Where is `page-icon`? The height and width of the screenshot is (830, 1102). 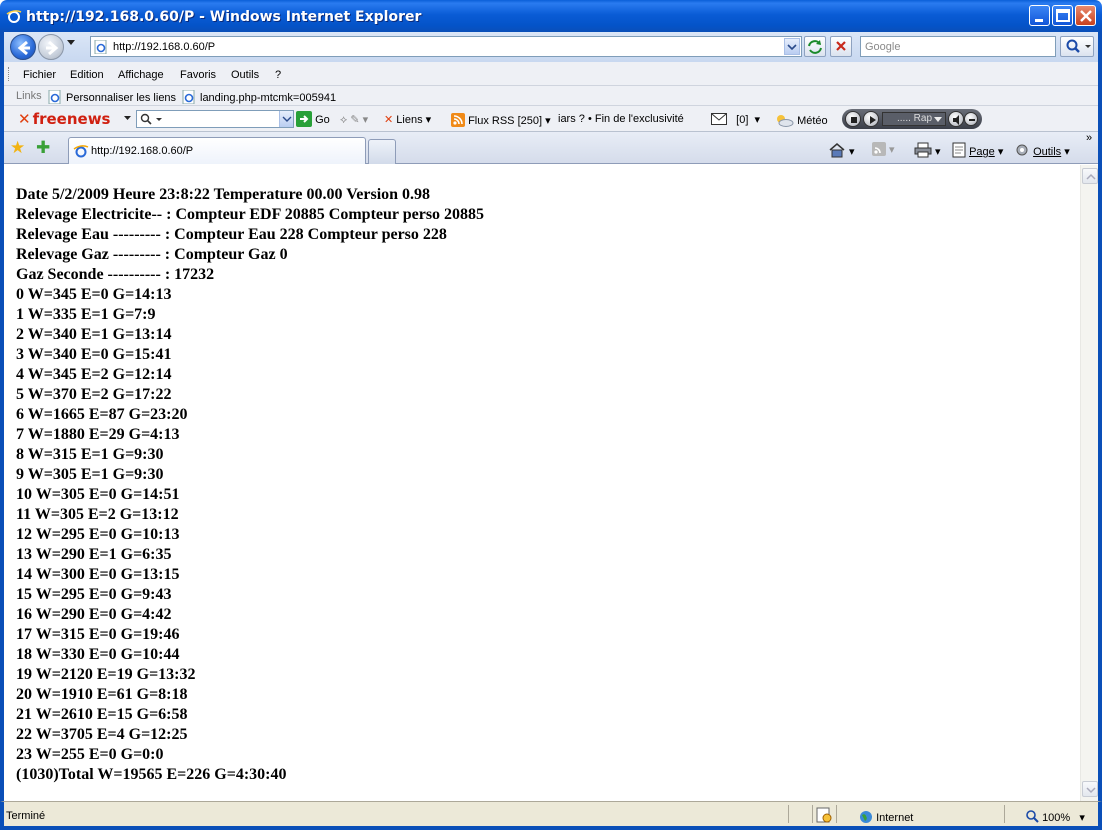
page-icon is located at coordinates (959, 150).